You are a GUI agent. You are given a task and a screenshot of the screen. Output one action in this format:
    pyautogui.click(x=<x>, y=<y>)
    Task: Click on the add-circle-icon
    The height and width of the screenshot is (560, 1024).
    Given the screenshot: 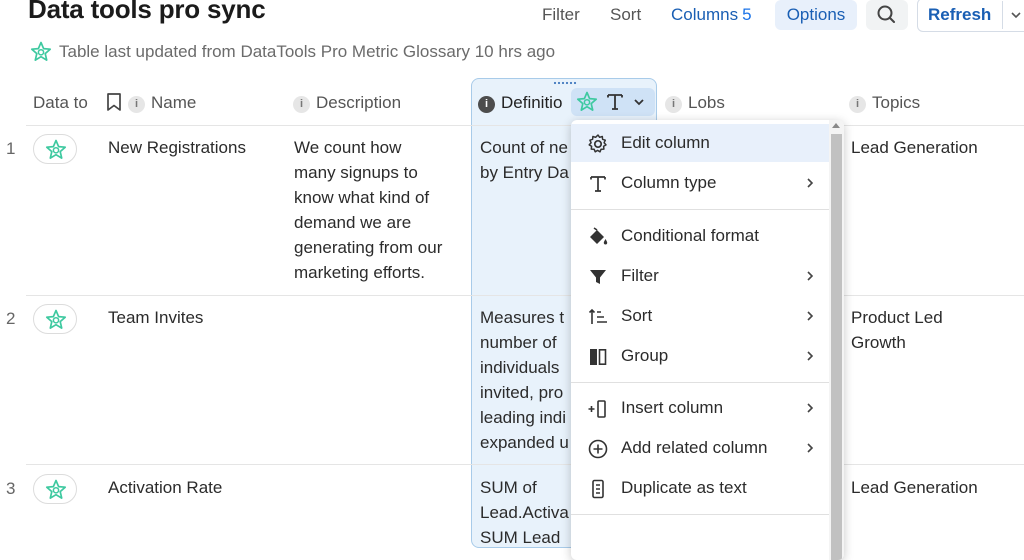 What is the action you would take?
    pyautogui.click(x=598, y=449)
    